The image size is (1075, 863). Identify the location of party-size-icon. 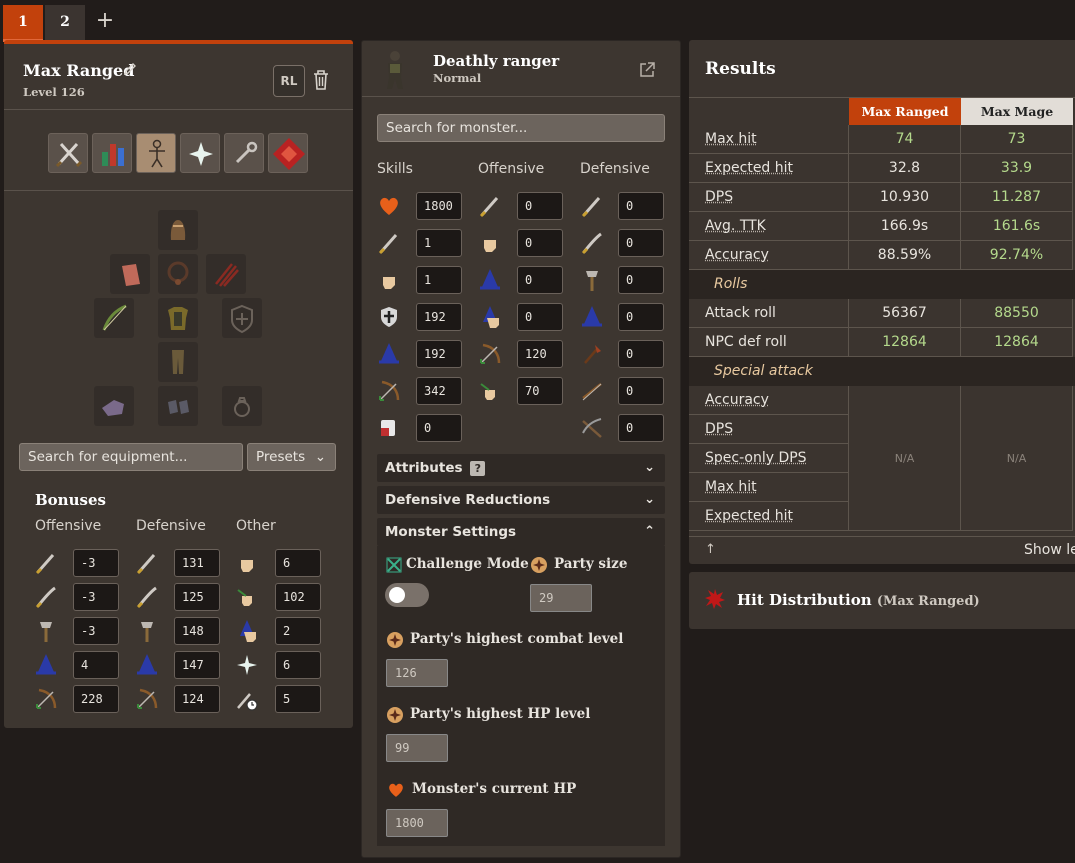
(539, 565).